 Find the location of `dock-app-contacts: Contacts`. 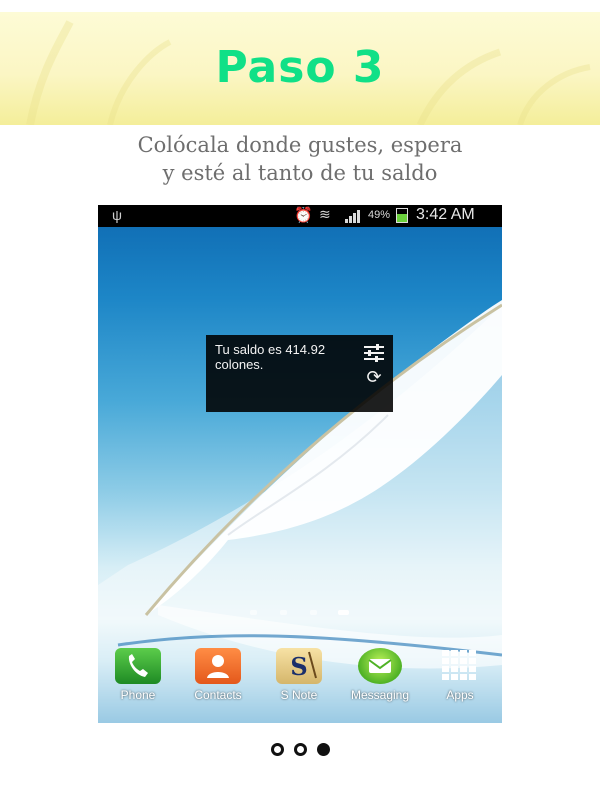

dock-app-contacts: Contacts is located at coordinates (218, 678).